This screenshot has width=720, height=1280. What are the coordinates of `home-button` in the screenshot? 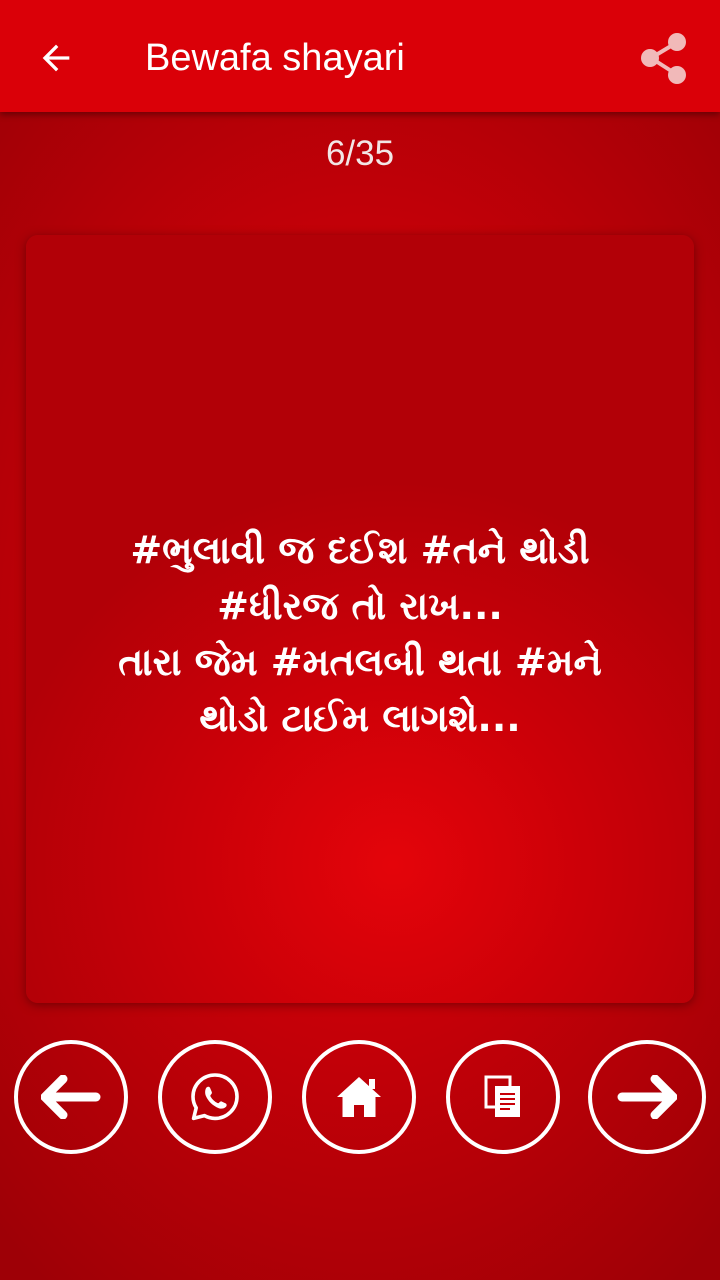 It's located at (359, 1097).